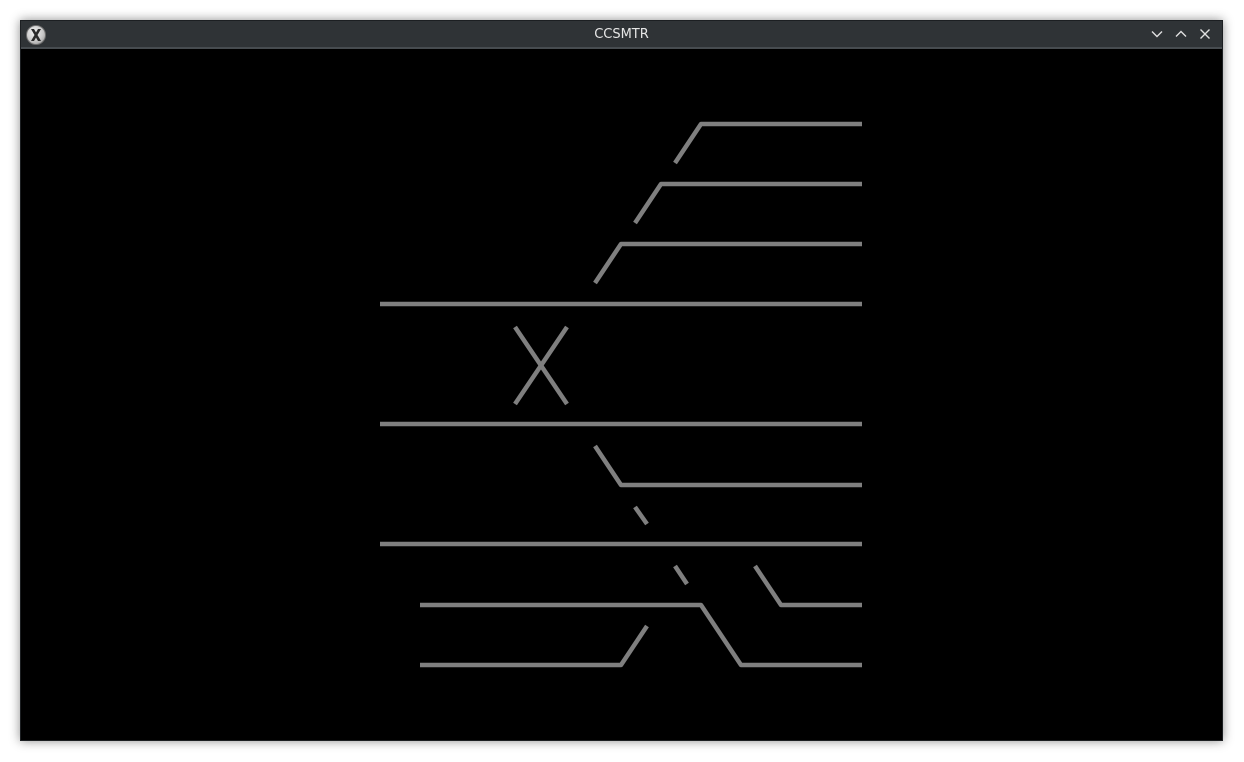 This screenshot has height=762, width=1244. I want to click on title-bar: CCSMTR, so click(621, 35).